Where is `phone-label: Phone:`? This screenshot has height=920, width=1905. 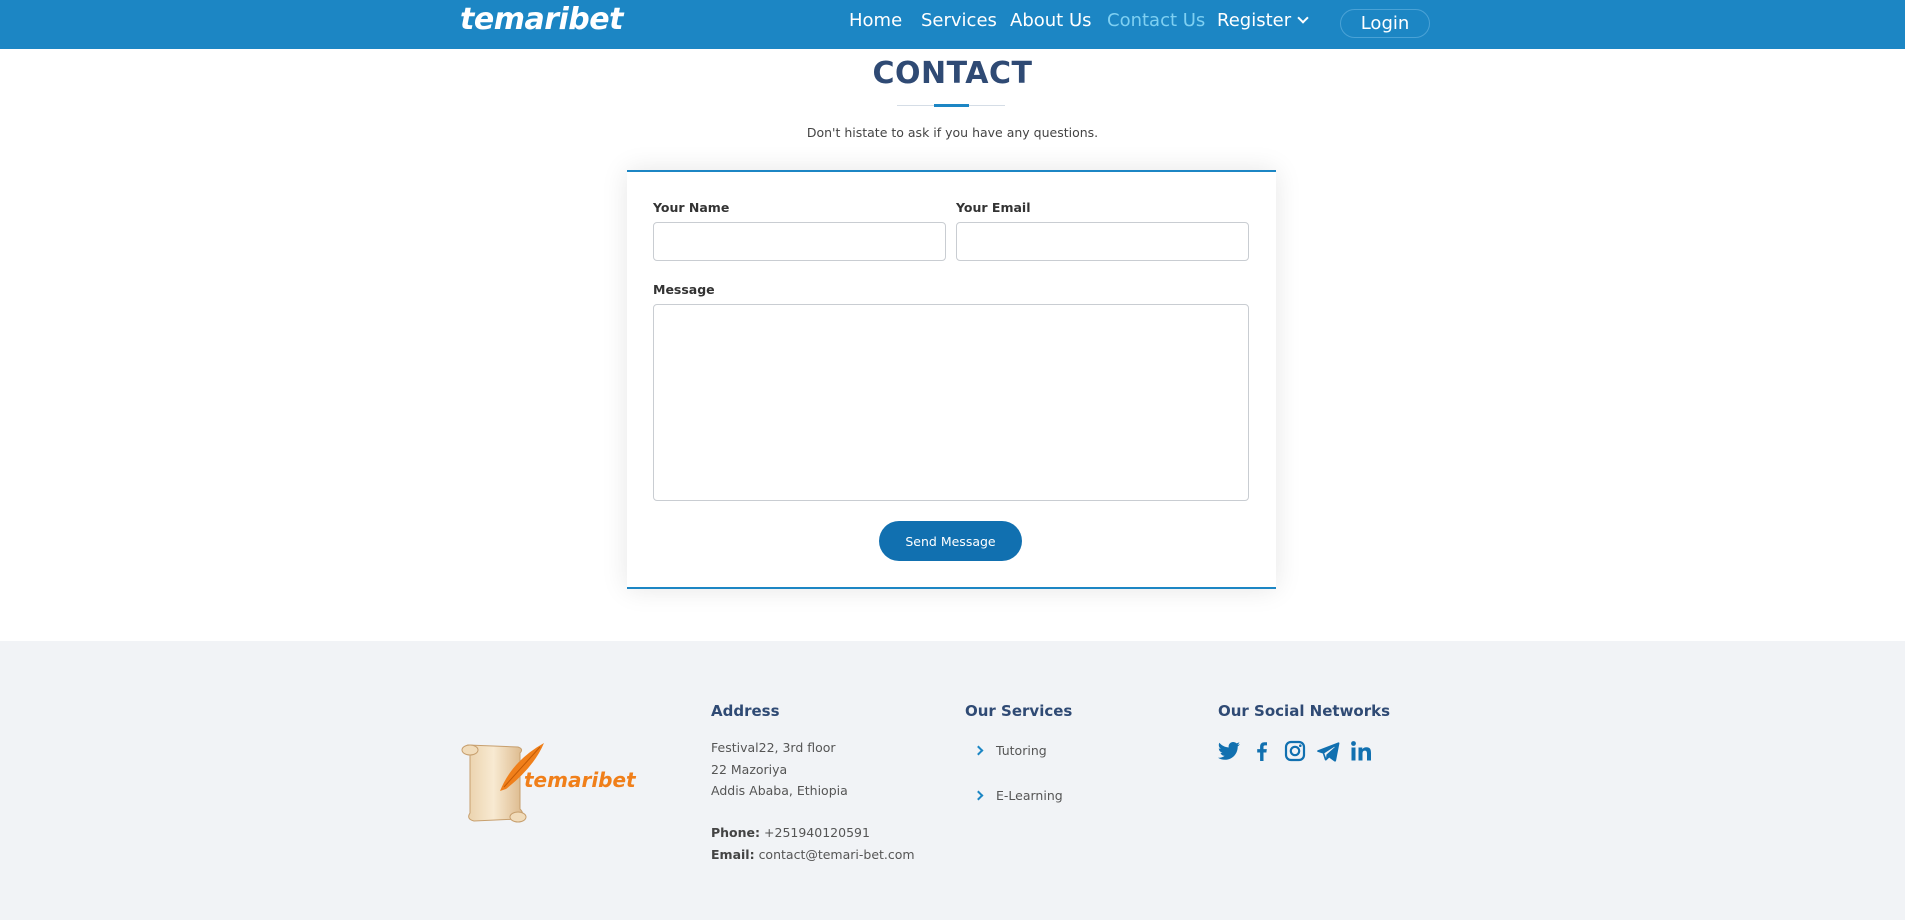 phone-label: Phone: is located at coordinates (736, 832).